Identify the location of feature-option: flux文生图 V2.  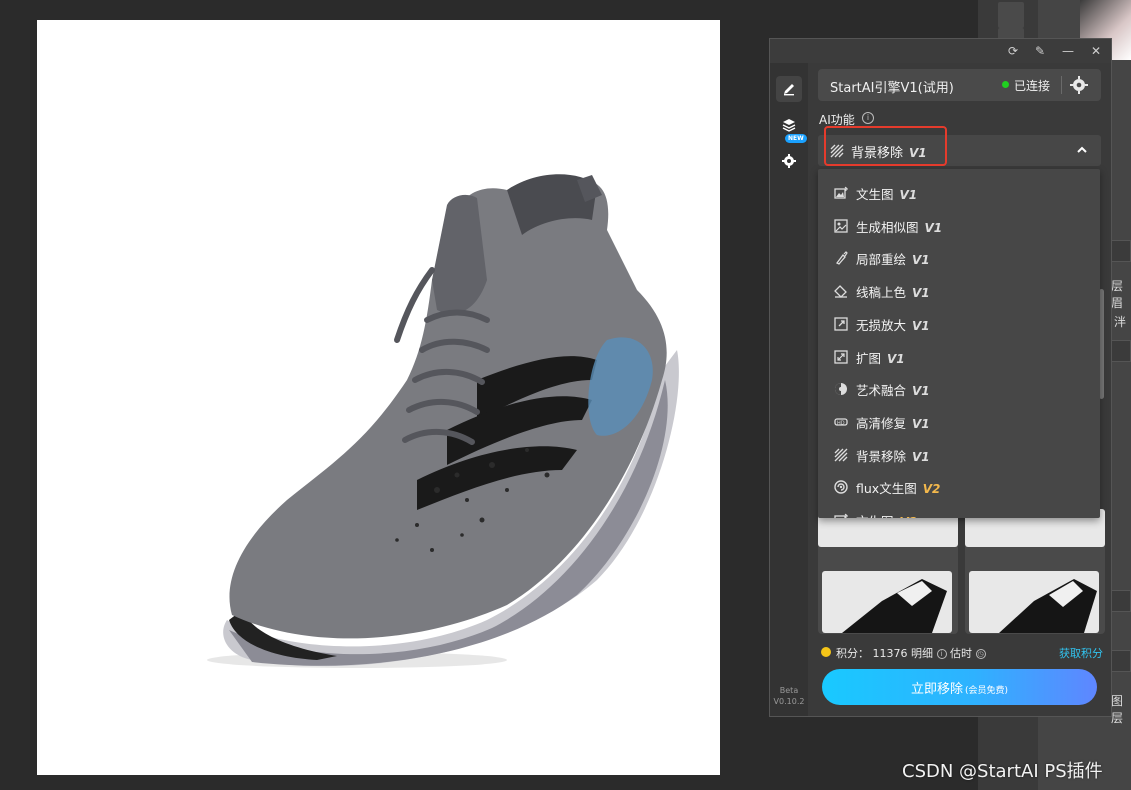
(959, 487).